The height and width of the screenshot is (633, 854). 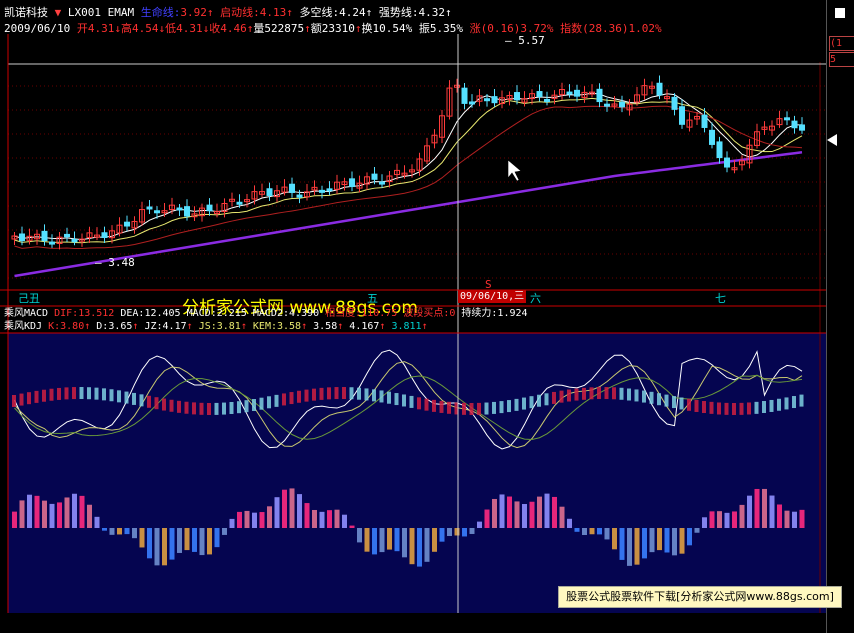 What do you see at coordinates (841, 59) in the screenshot?
I see `right-panel-box-2: 5` at bounding box center [841, 59].